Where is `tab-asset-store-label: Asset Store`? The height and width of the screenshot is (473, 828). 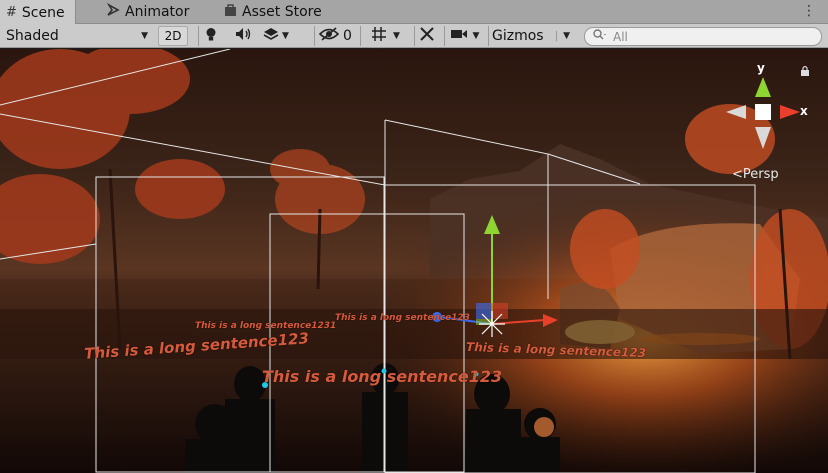 tab-asset-store-label: Asset Store is located at coordinates (282, 12).